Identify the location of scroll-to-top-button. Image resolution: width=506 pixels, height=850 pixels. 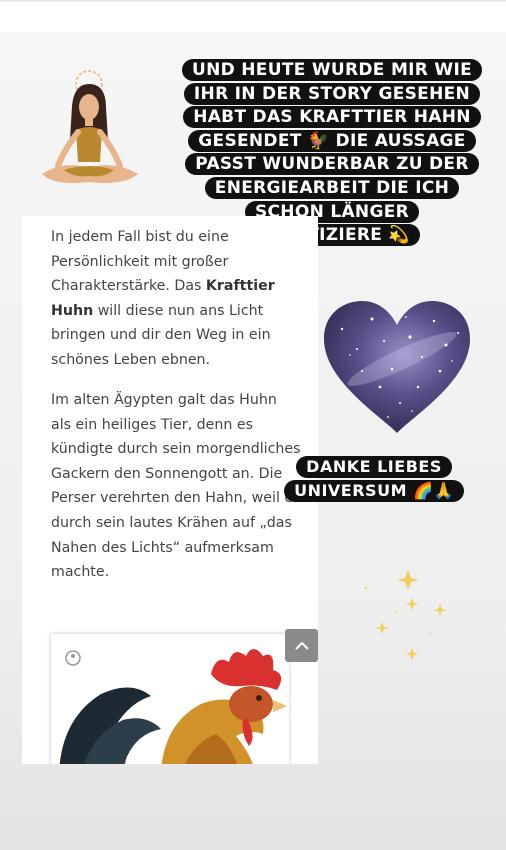
(301, 645).